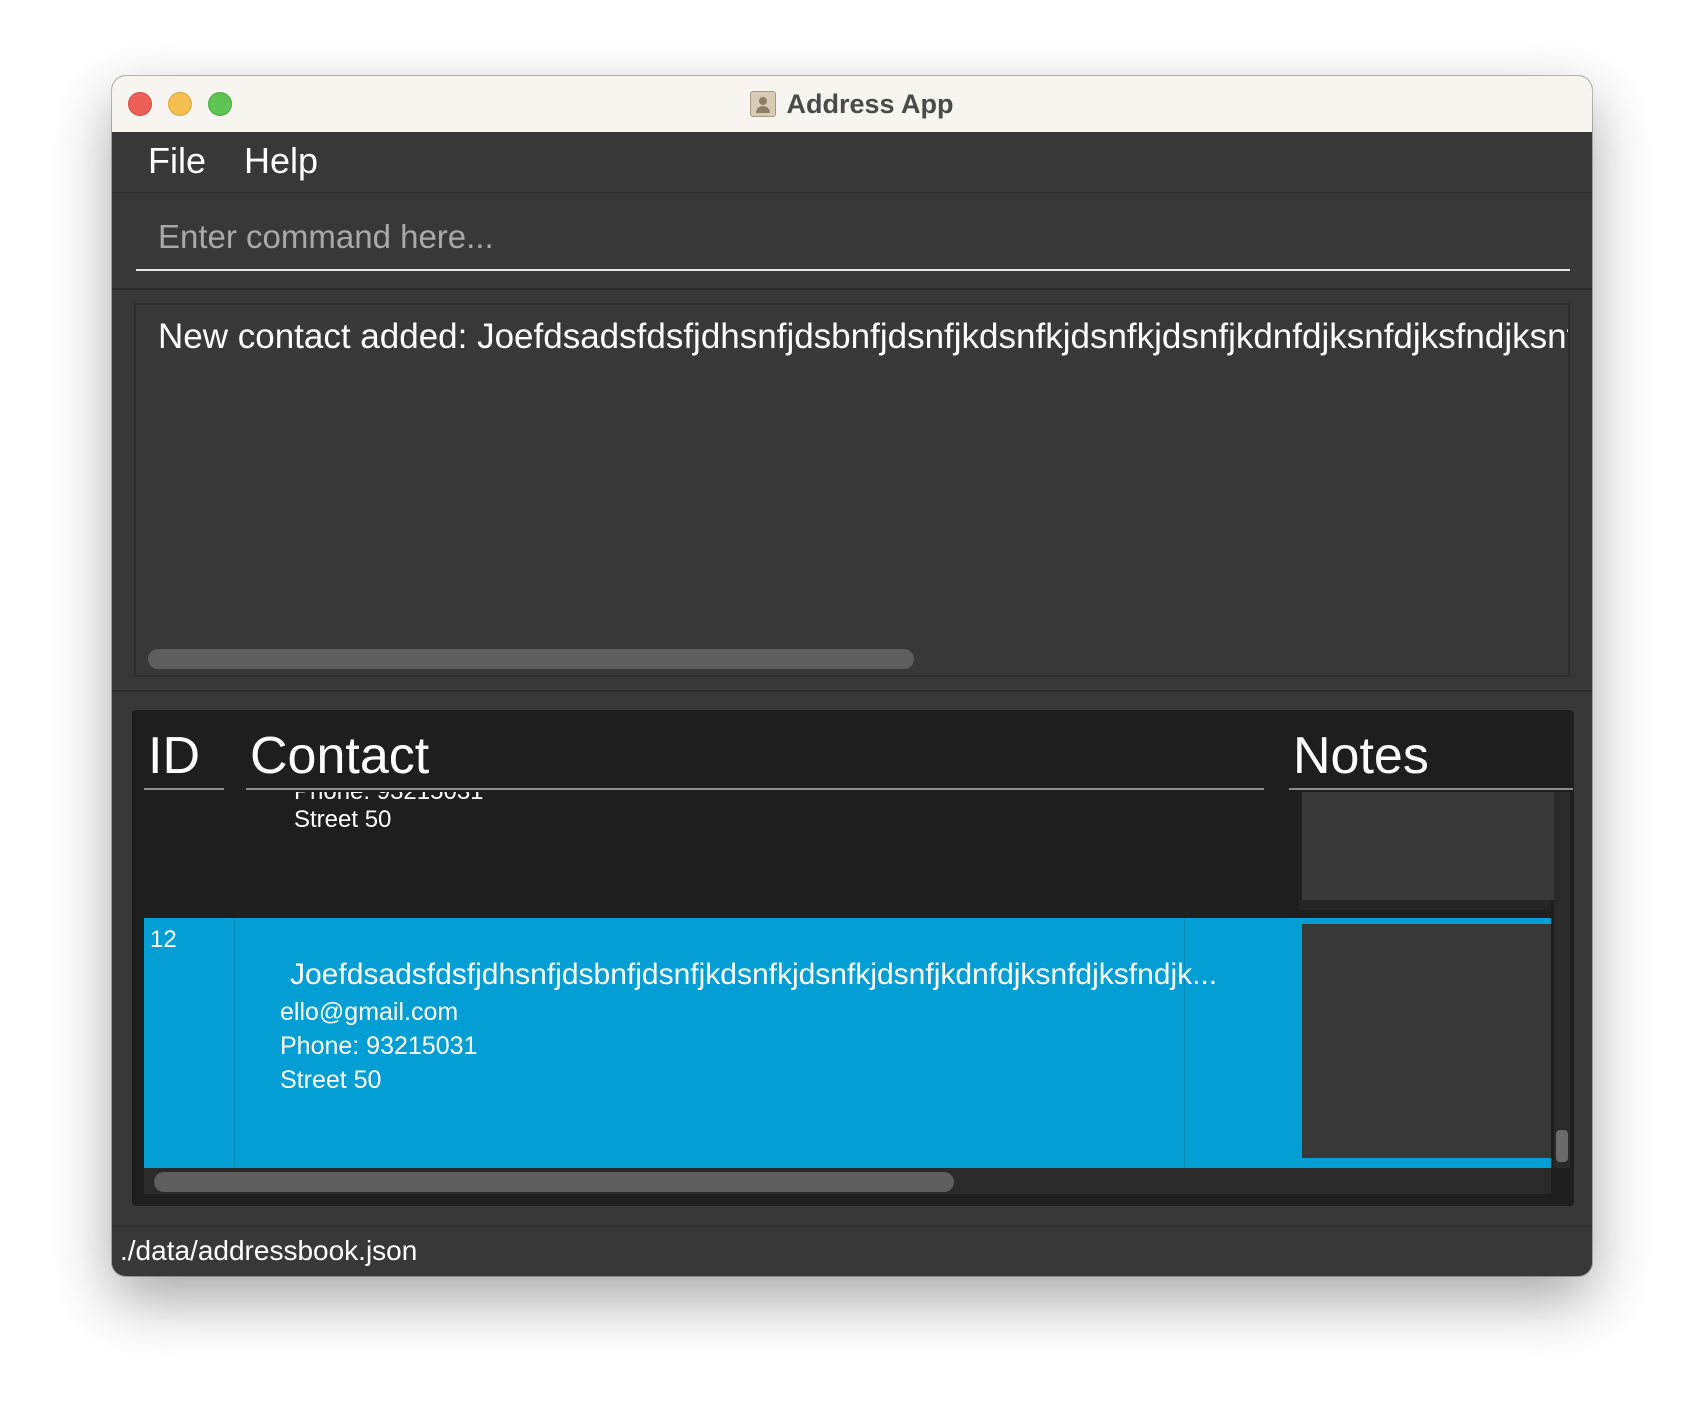 The image size is (1704, 1424). I want to click on column-header-contact: Contact, so click(755, 759).